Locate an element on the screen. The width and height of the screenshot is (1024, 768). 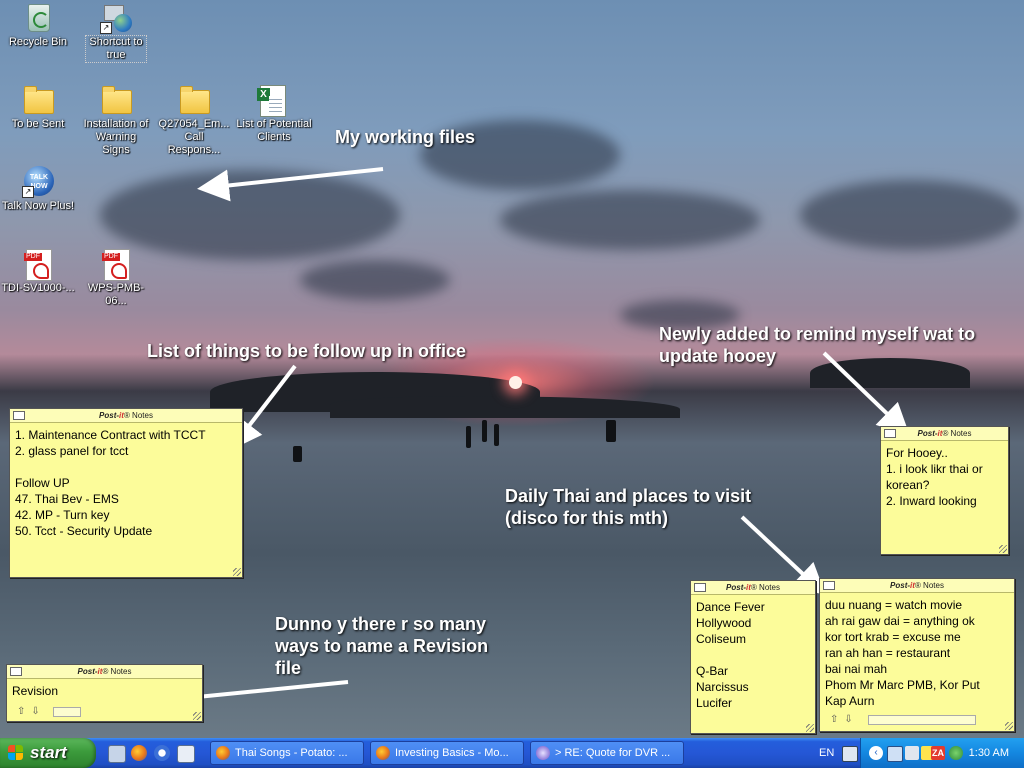
arrow-follow-up is located at coordinates (263, 407).